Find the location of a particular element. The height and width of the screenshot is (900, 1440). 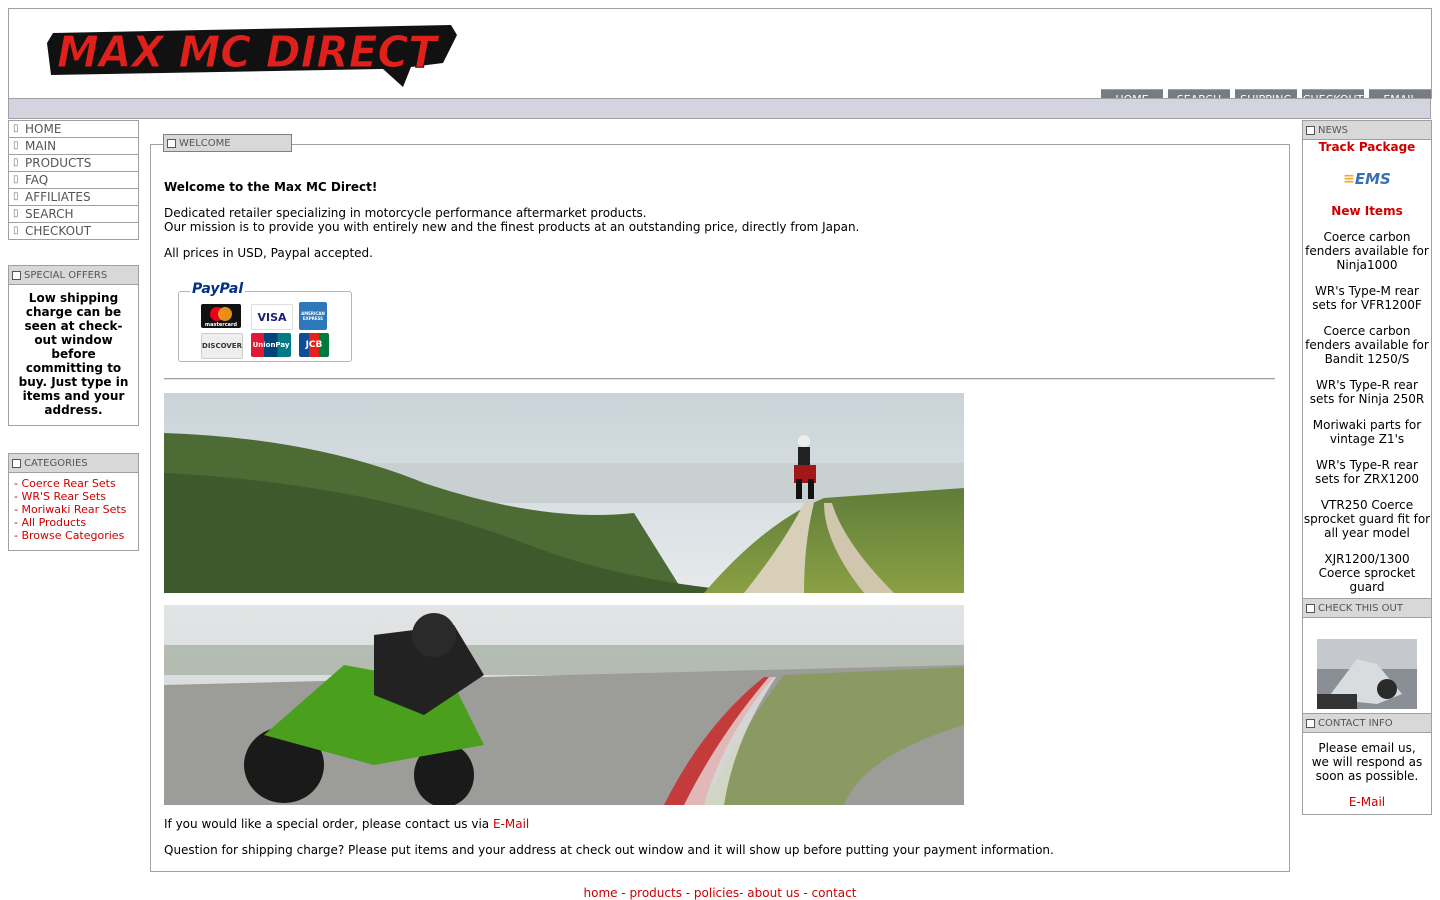

footer-policies-link: policies is located at coordinates (716, 893).